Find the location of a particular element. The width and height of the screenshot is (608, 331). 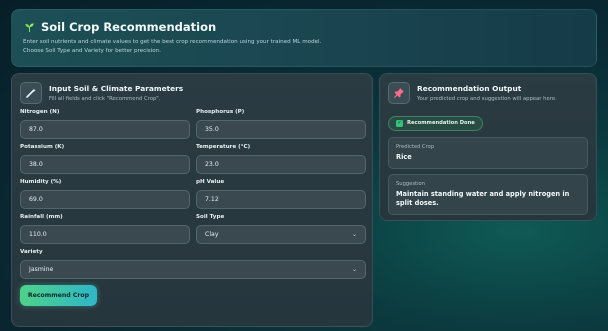

field-variety: Variety Jasmine ⌄ is located at coordinates (193, 264).